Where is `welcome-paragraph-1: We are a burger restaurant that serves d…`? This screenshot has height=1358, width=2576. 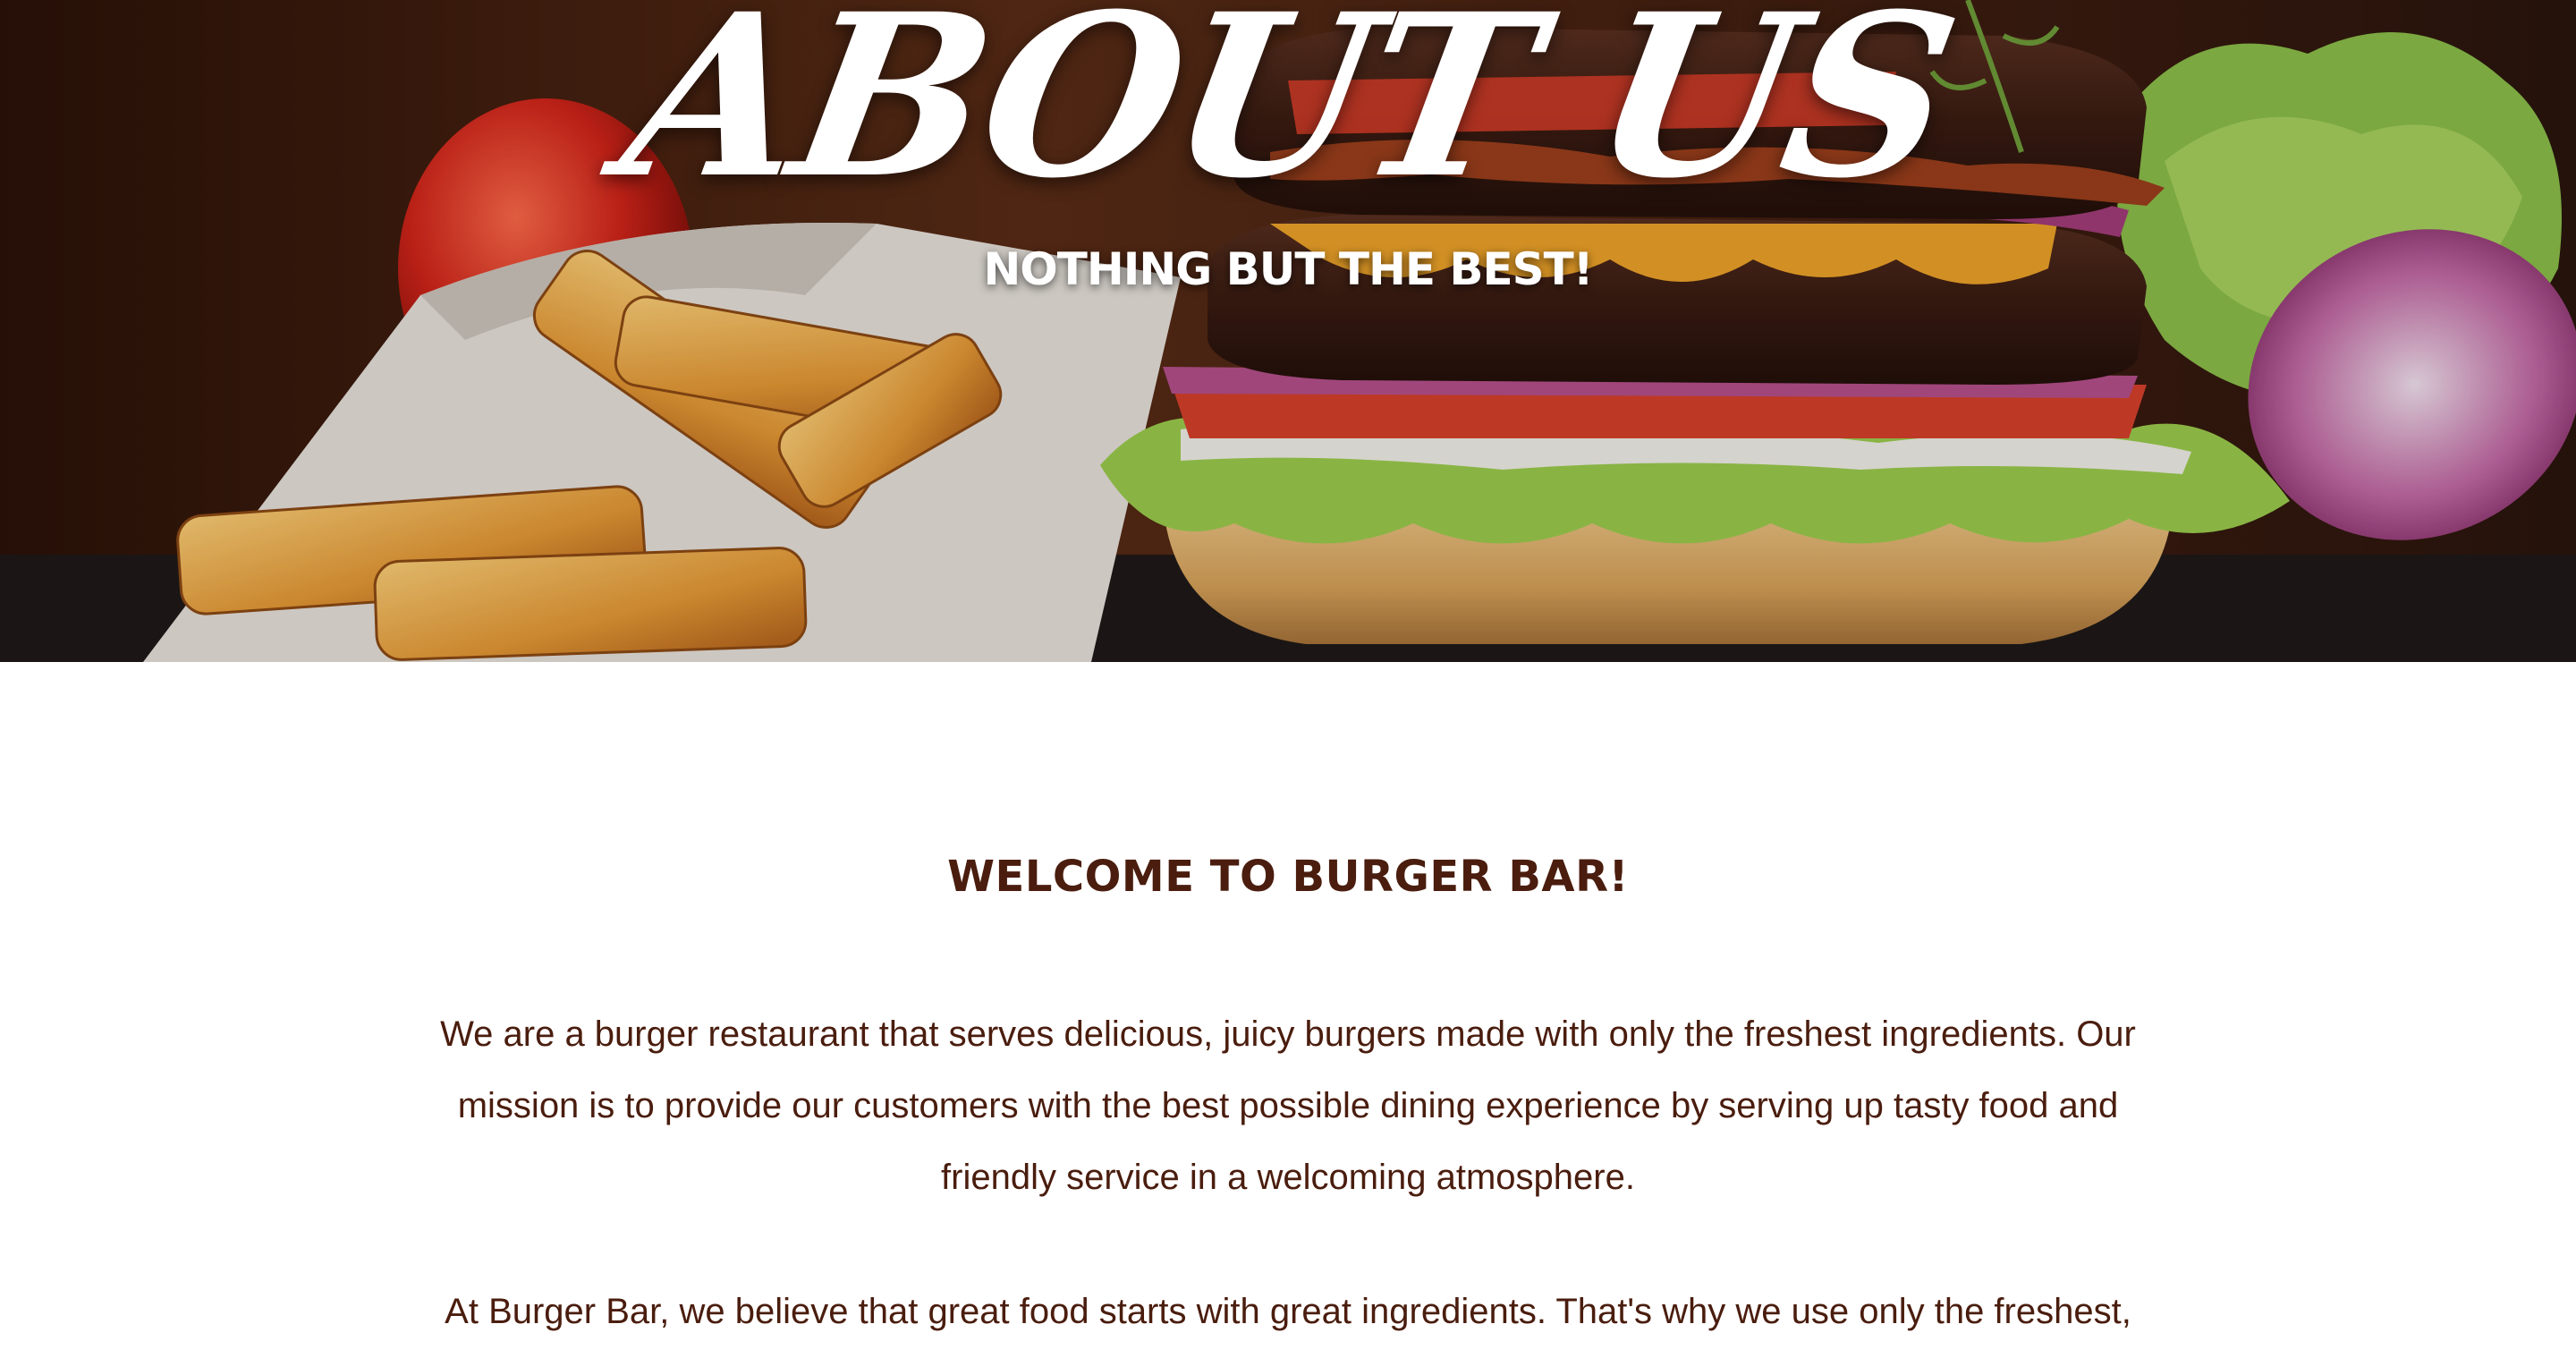
welcome-paragraph-1: We are a burger restaurant that serves d… is located at coordinates (1288, 1105).